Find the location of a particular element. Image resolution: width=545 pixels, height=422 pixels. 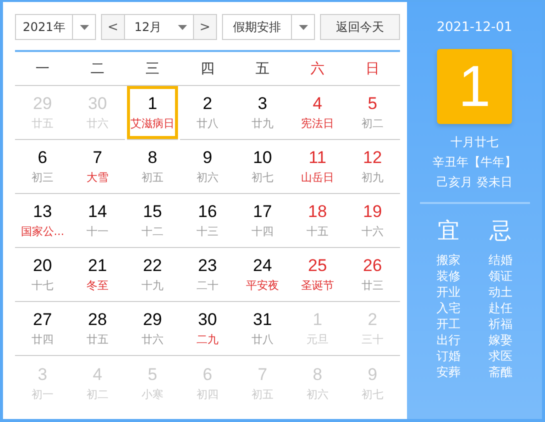

weekday-label: 三 is located at coordinates (152, 69).